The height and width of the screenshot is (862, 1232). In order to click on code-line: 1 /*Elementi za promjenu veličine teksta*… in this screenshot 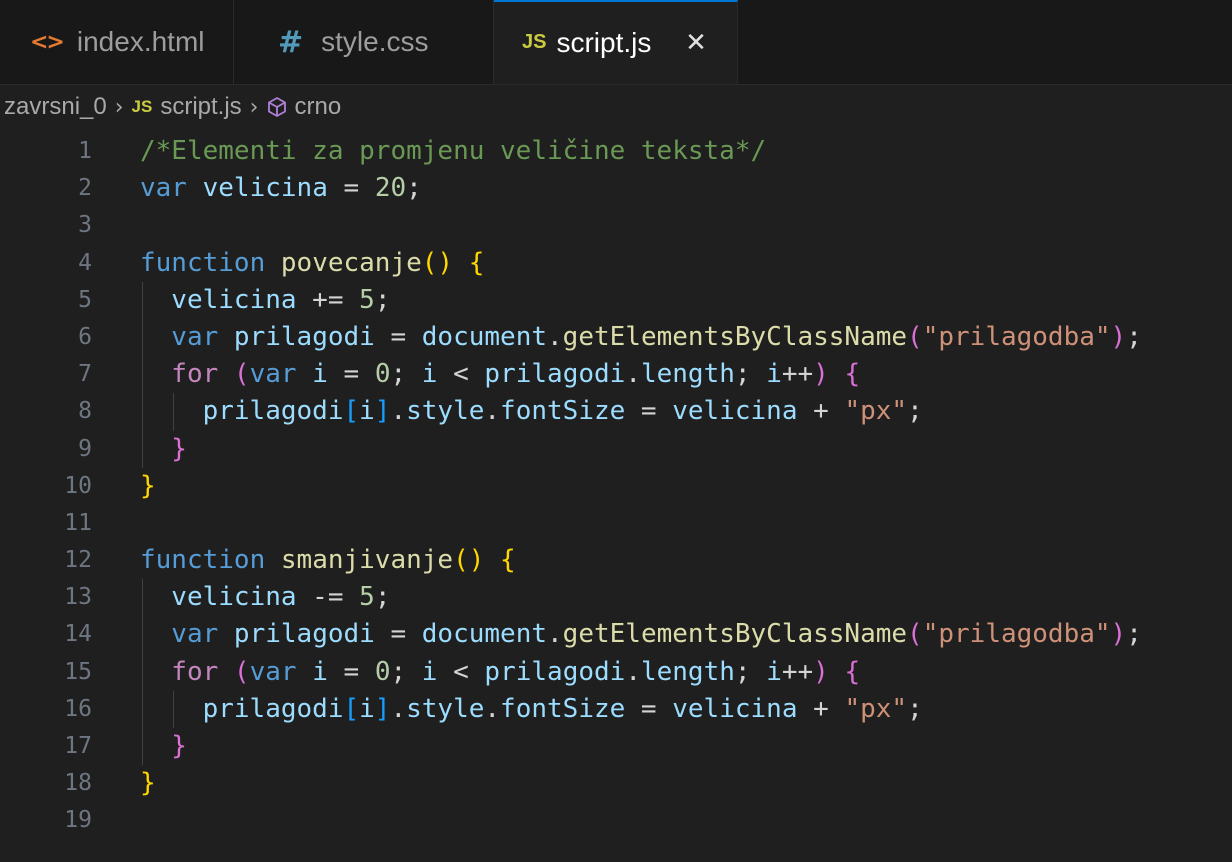, I will do `click(616, 151)`.